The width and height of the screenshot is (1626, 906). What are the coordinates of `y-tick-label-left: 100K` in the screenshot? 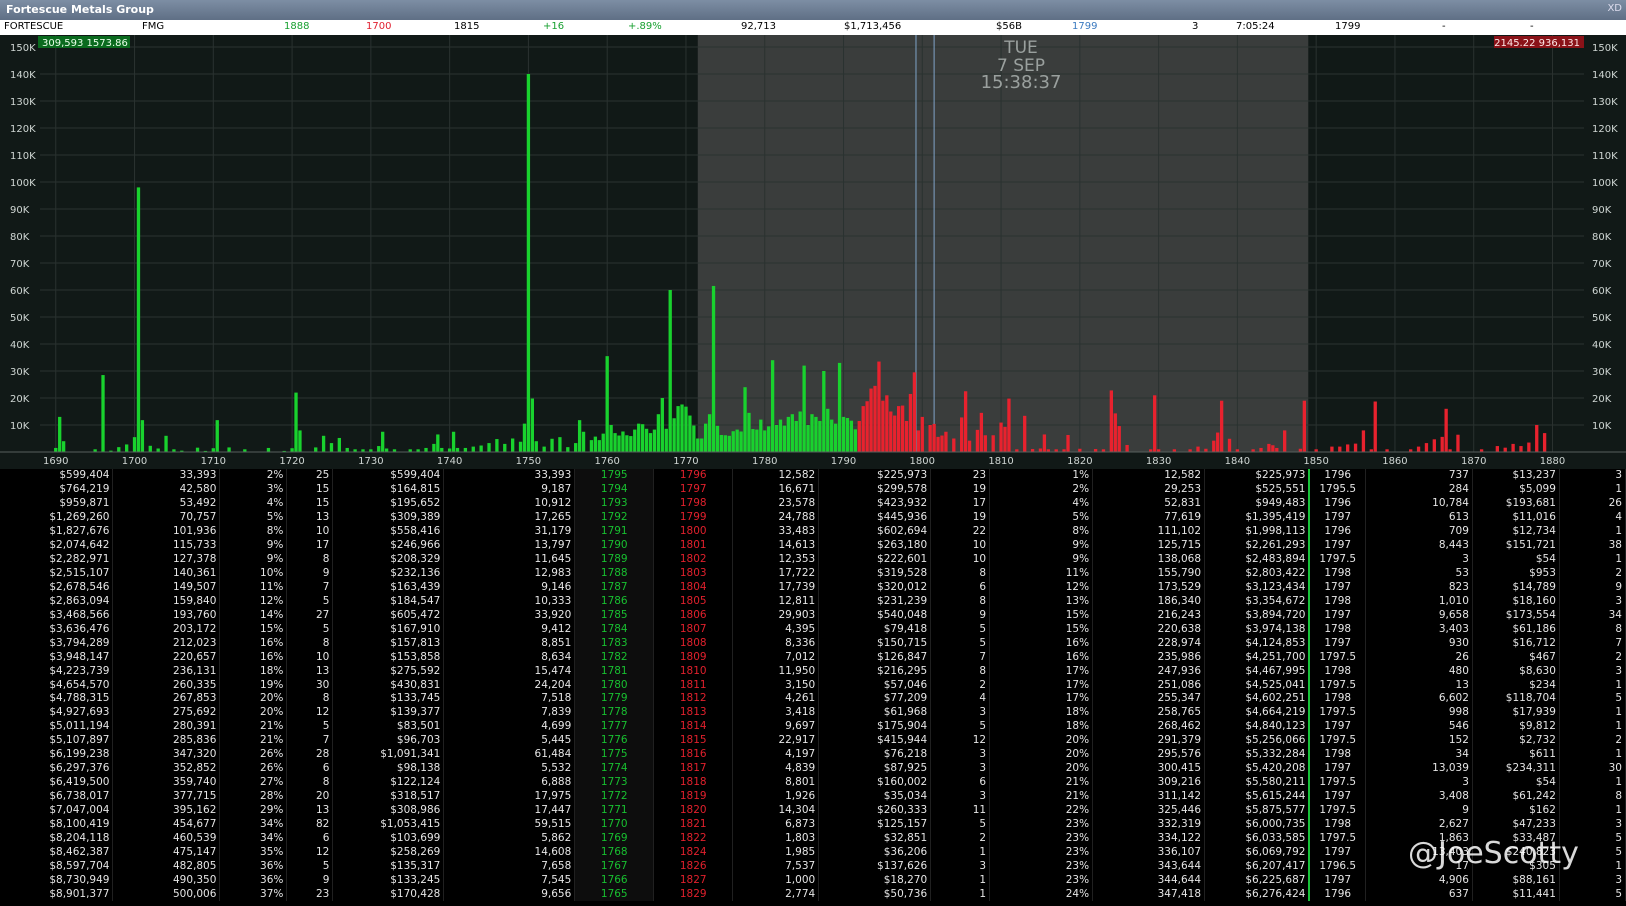 It's located at (23, 183).